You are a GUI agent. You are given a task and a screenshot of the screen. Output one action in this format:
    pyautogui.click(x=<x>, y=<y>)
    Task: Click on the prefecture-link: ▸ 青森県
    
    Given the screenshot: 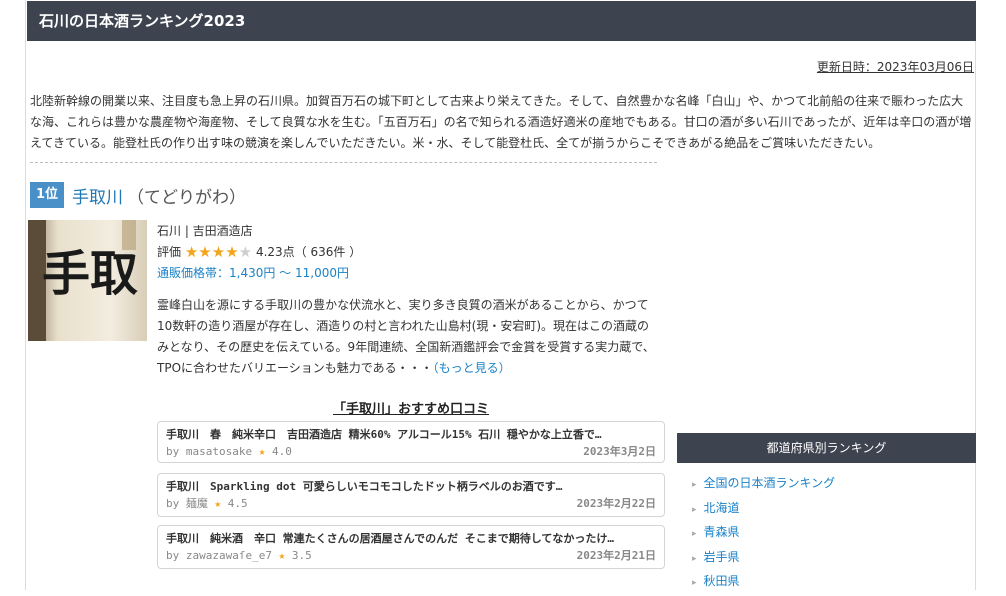 What is the action you would take?
    pyautogui.click(x=763, y=532)
    